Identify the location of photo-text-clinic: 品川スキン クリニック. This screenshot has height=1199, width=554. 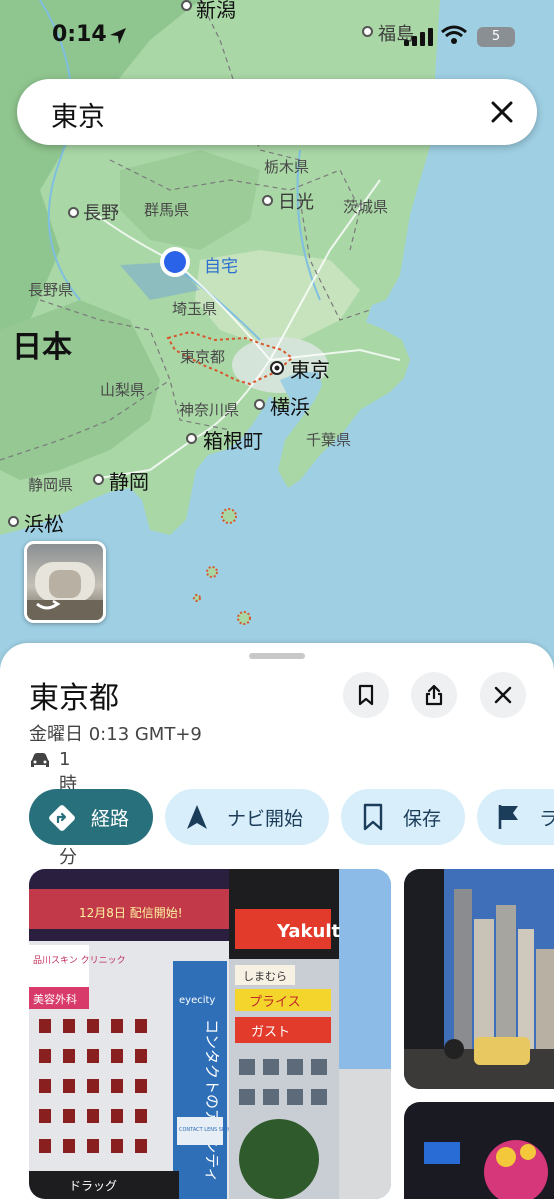
(79, 960).